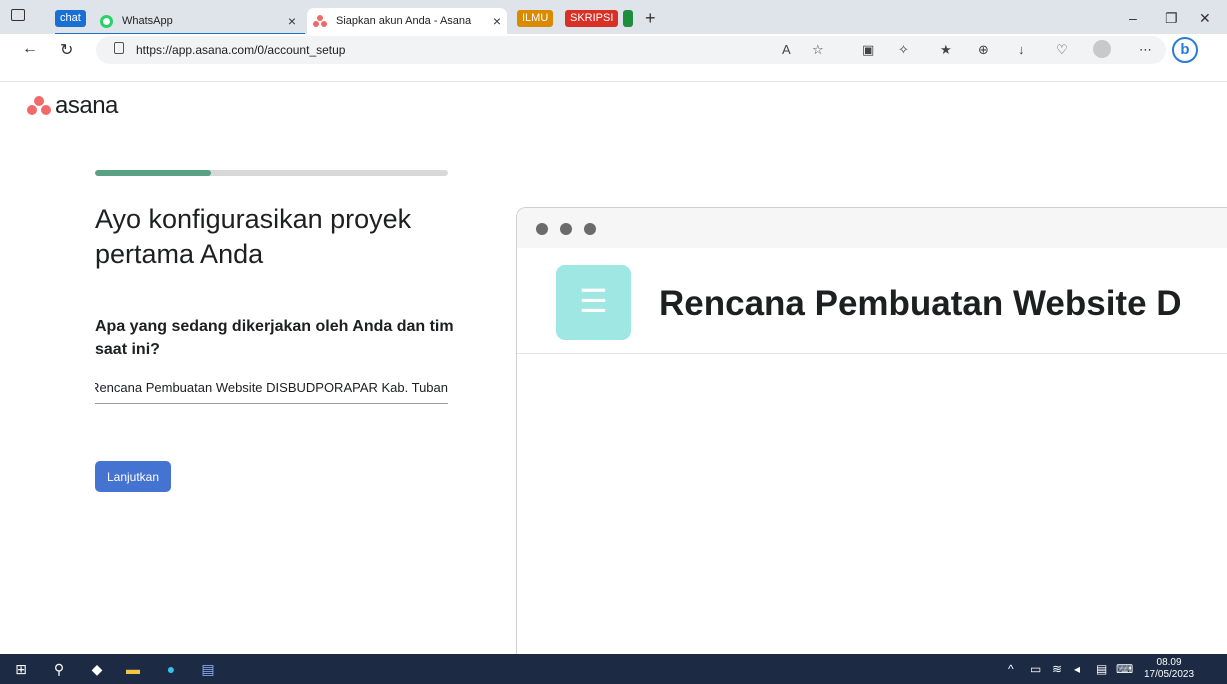 The height and width of the screenshot is (684, 1227). Describe the element at coordinates (39, 106) in the screenshot. I see `asana-logo-icon` at that location.